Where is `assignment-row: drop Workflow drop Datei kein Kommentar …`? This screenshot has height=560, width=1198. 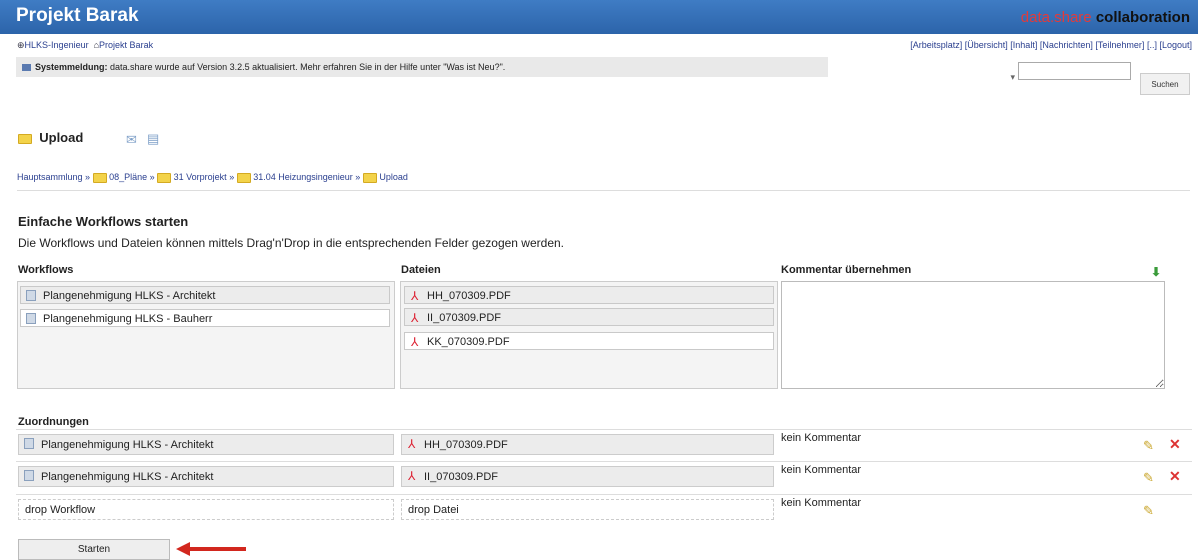
assignment-row: drop Workflow drop Datei kein Kommentar … is located at coordinates (604, 508).